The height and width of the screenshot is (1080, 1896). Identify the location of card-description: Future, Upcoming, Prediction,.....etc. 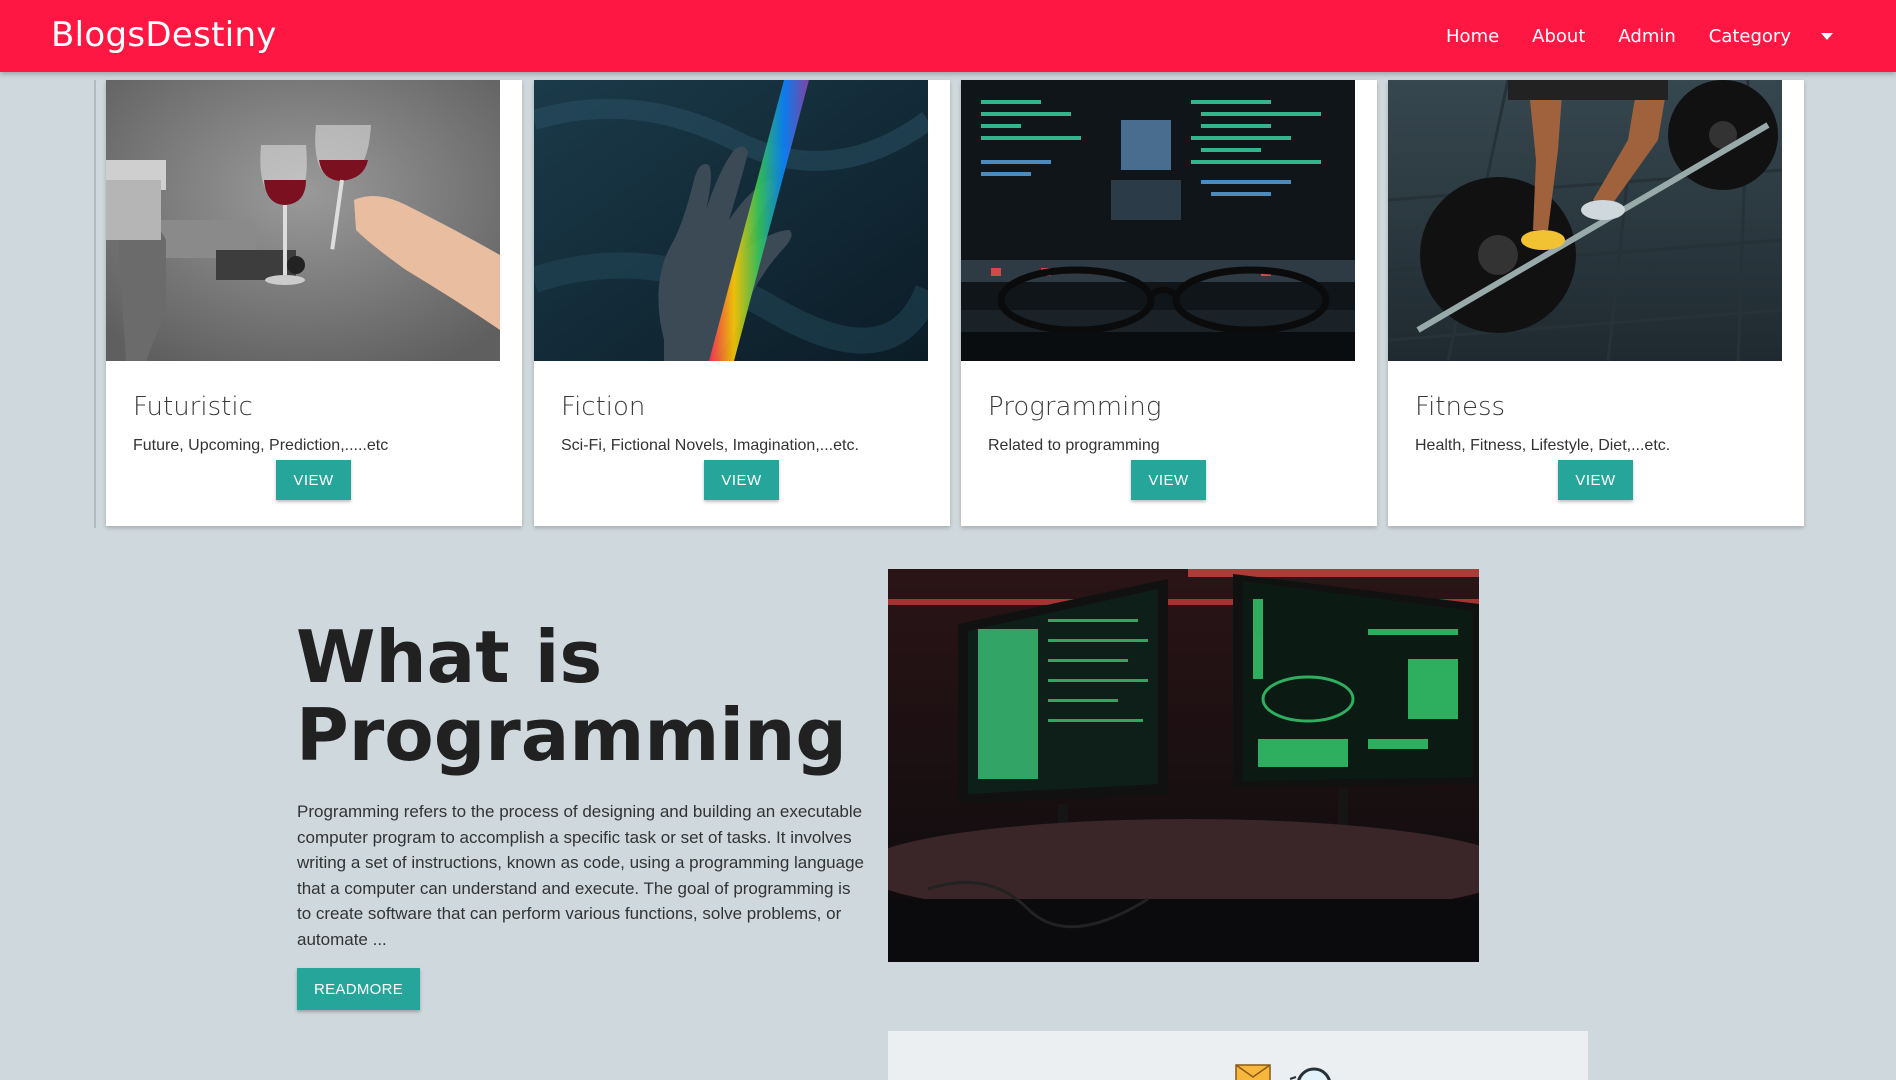
(261, 445).